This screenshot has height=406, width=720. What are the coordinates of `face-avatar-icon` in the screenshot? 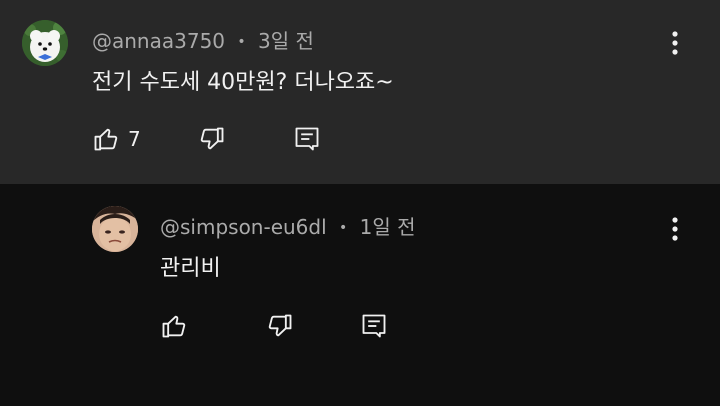 It's located at (115, 229).